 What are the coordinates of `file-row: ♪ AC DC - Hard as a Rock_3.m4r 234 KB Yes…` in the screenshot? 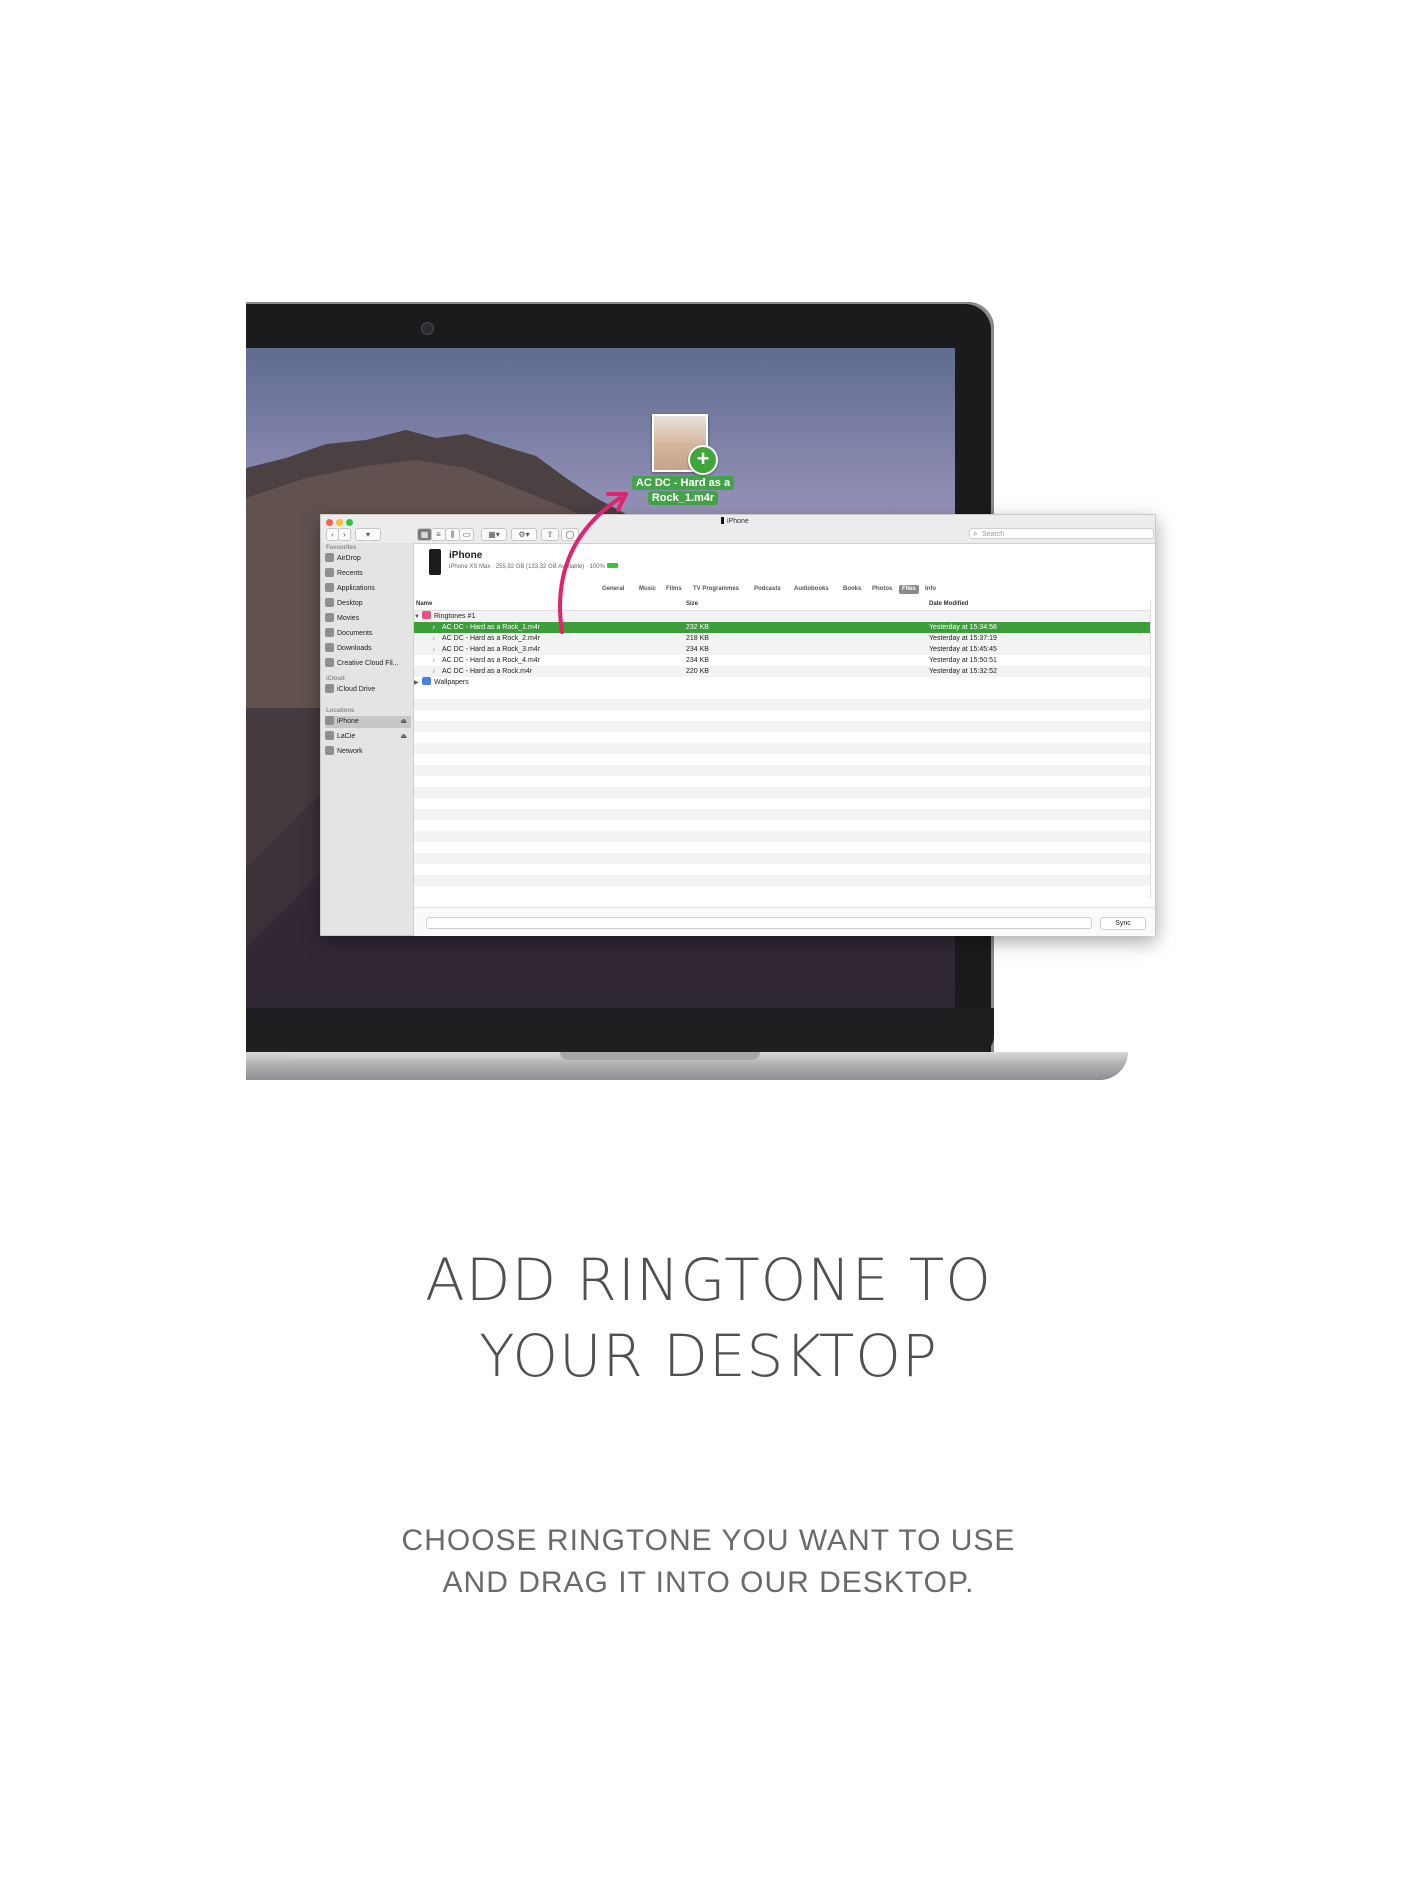 It's located at (782, 649).